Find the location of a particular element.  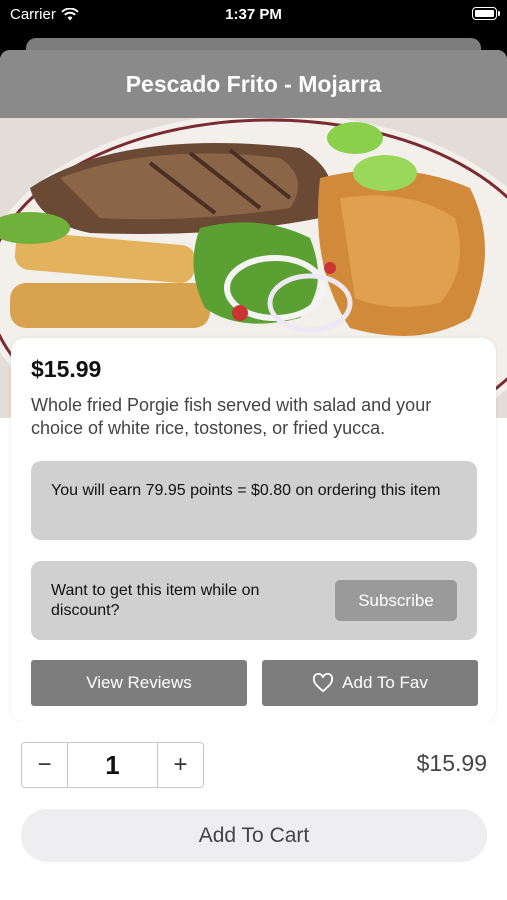

subscribe-button: Subscribe is located at coordinates (396, 600).